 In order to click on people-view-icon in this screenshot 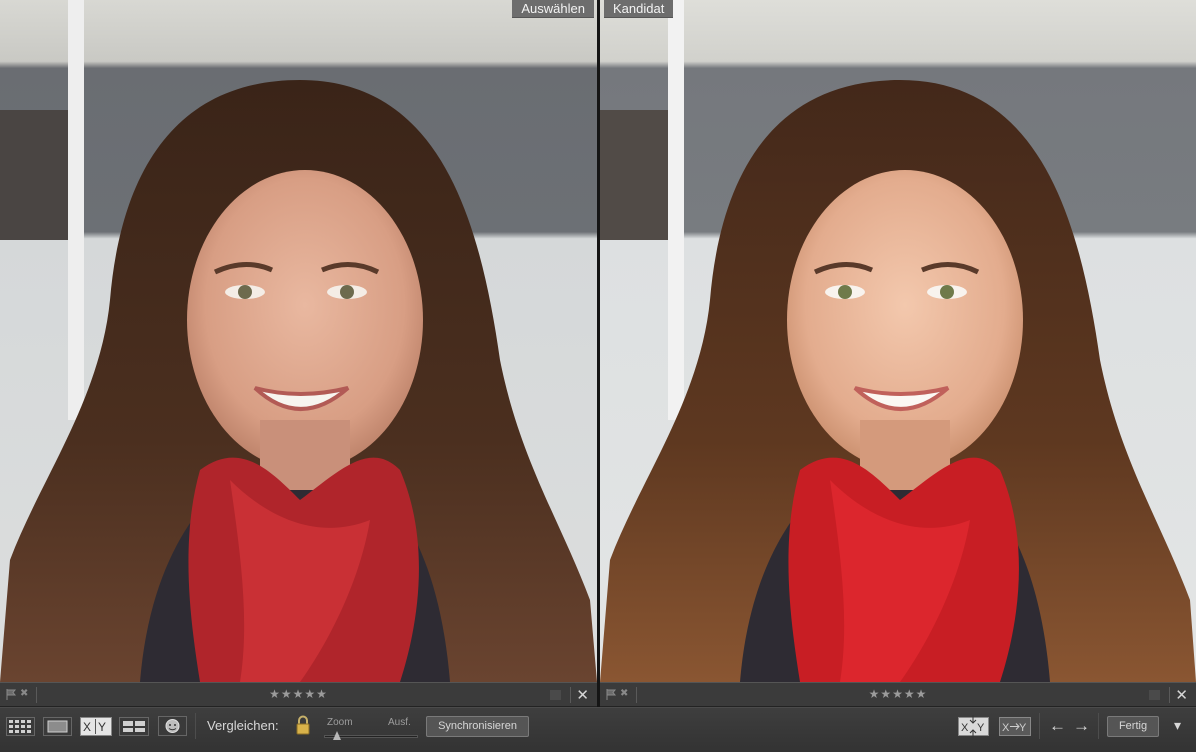, I will do `click(172, 726)`.